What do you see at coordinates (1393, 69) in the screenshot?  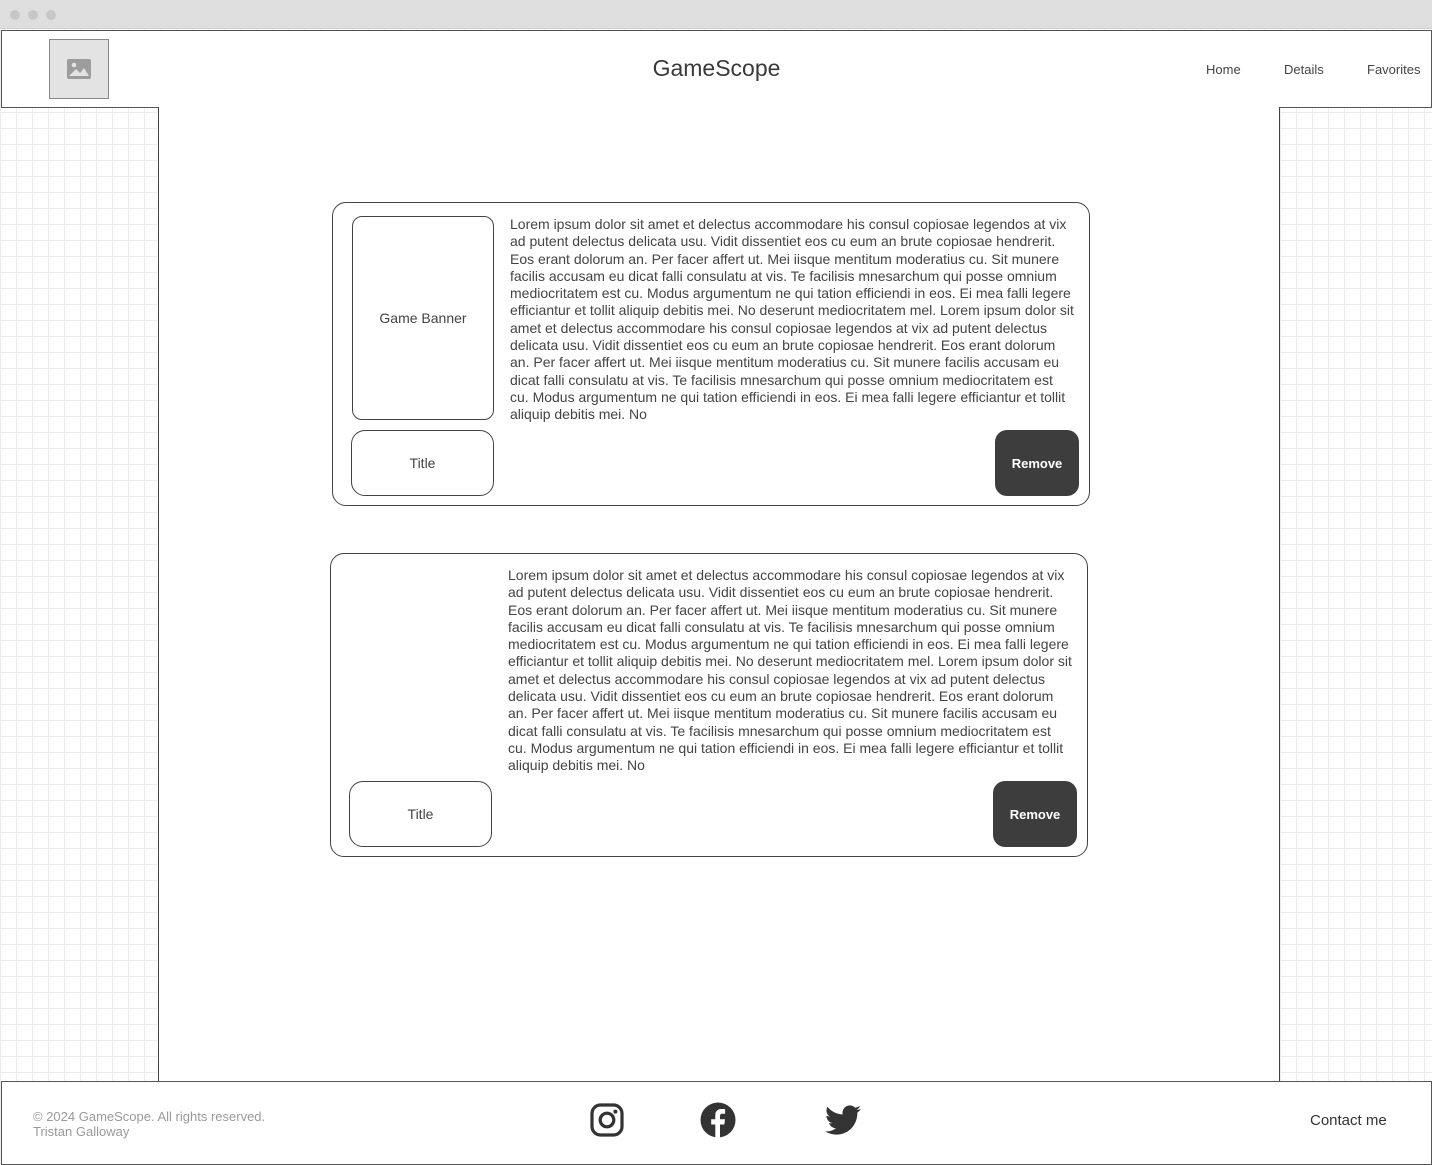 I see `nav-favorites: Favorites` at bounding box center [1393, 69].